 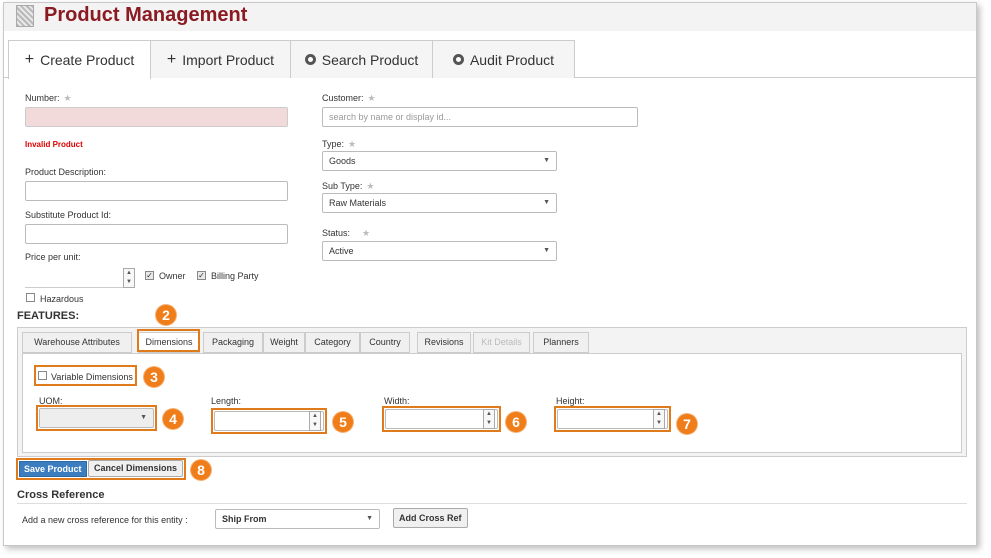 What do you see at coordinates (490, 17) in the screenshot?
I see `header-bar: Product Management` at bounding box center [490, 17].